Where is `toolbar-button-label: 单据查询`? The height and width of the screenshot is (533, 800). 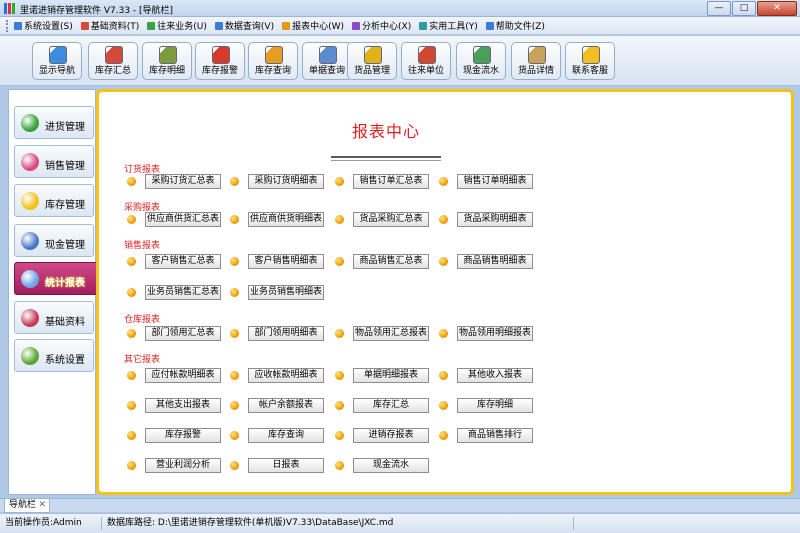 toolbar-button-label: 单据查询 is located at coordinates (326, 71).